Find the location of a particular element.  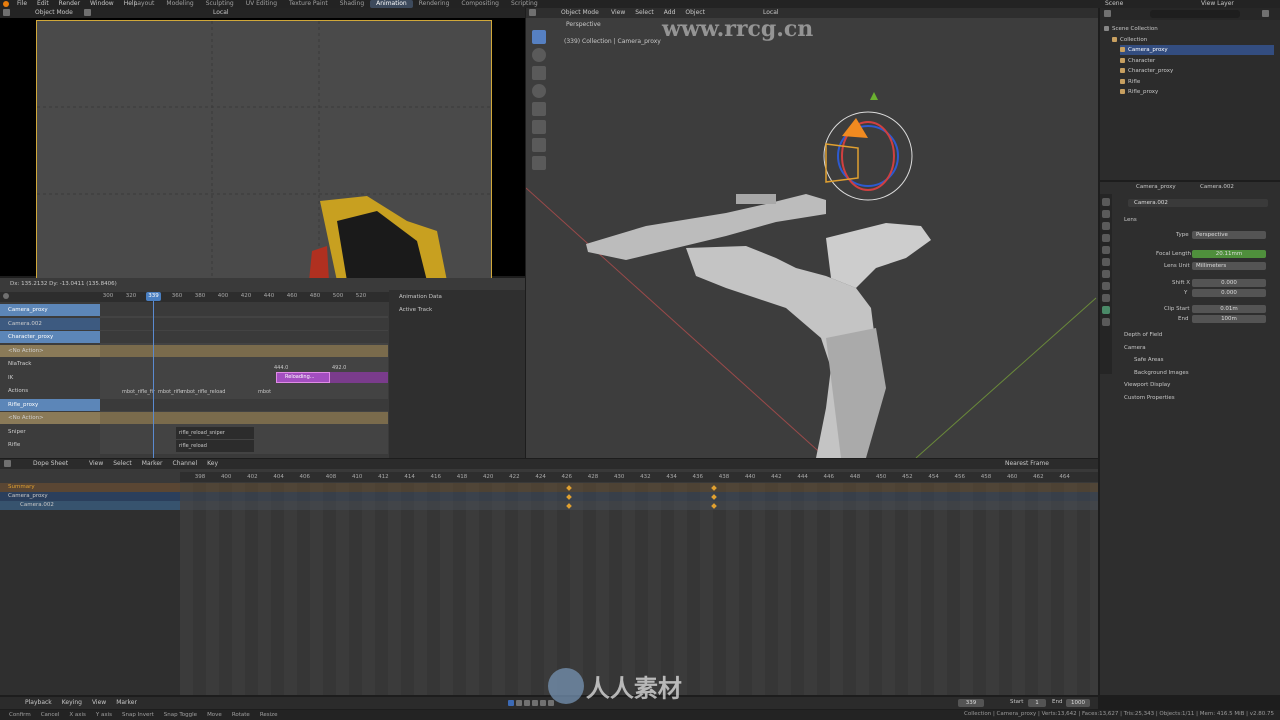

workspace-tab-uv-editing: UV Editing is located at coordinates (261, 4).